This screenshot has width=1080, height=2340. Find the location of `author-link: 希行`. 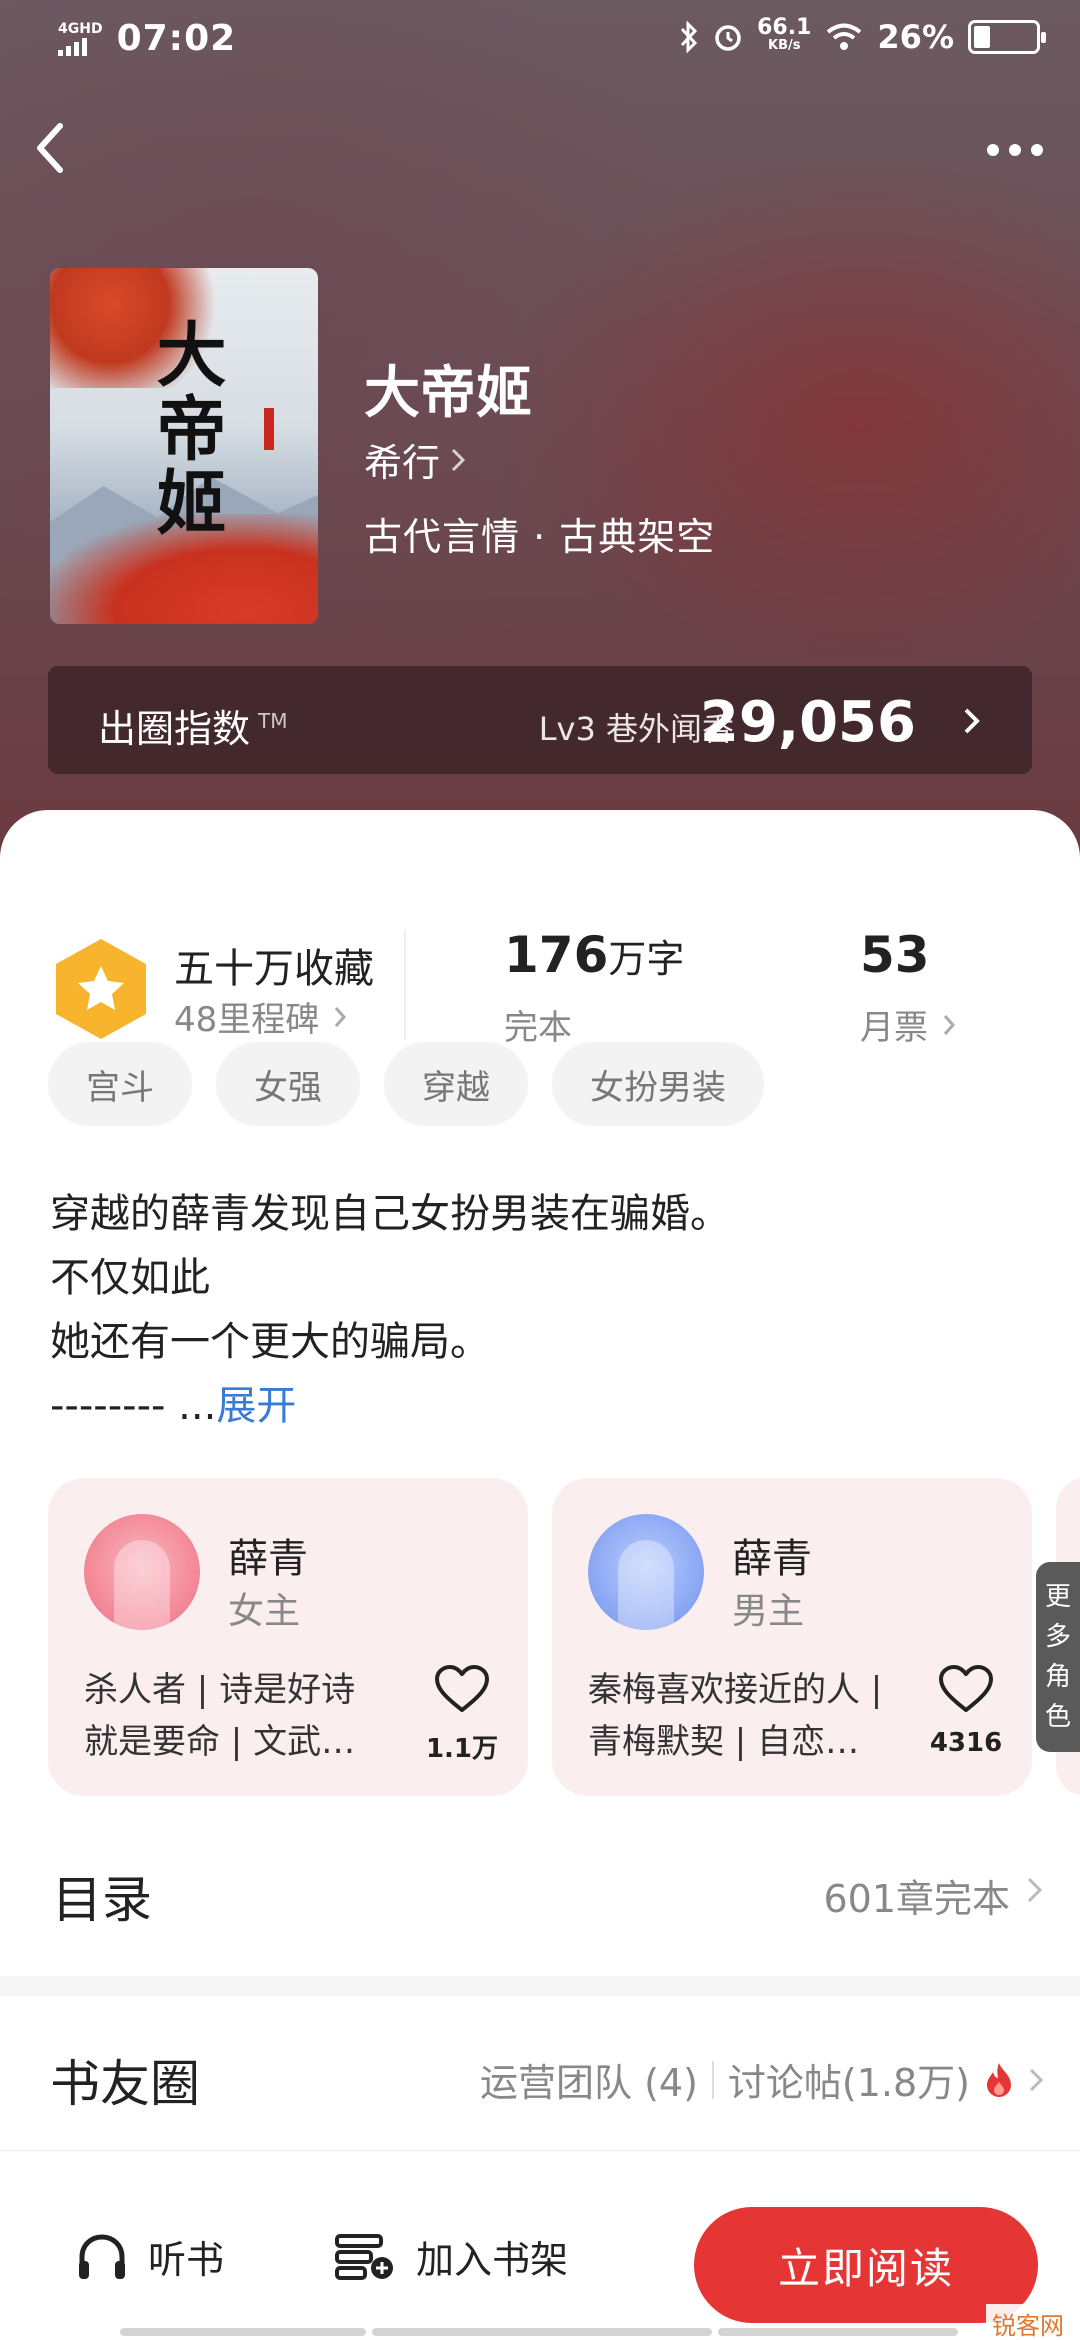

author-link: 希行 is located at coordinates (415, 459).